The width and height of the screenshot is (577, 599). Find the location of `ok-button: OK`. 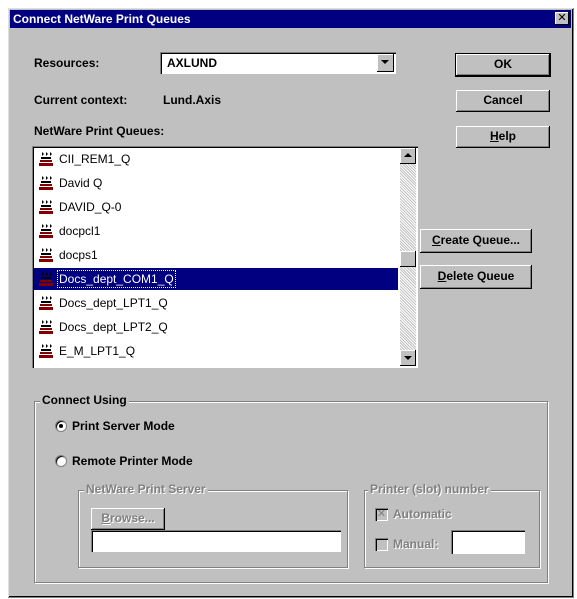

ok-button: OK is located at coordinates (503, 65).